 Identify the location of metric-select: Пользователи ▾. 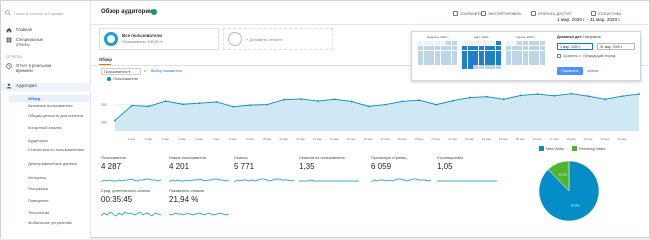
(121, 71).